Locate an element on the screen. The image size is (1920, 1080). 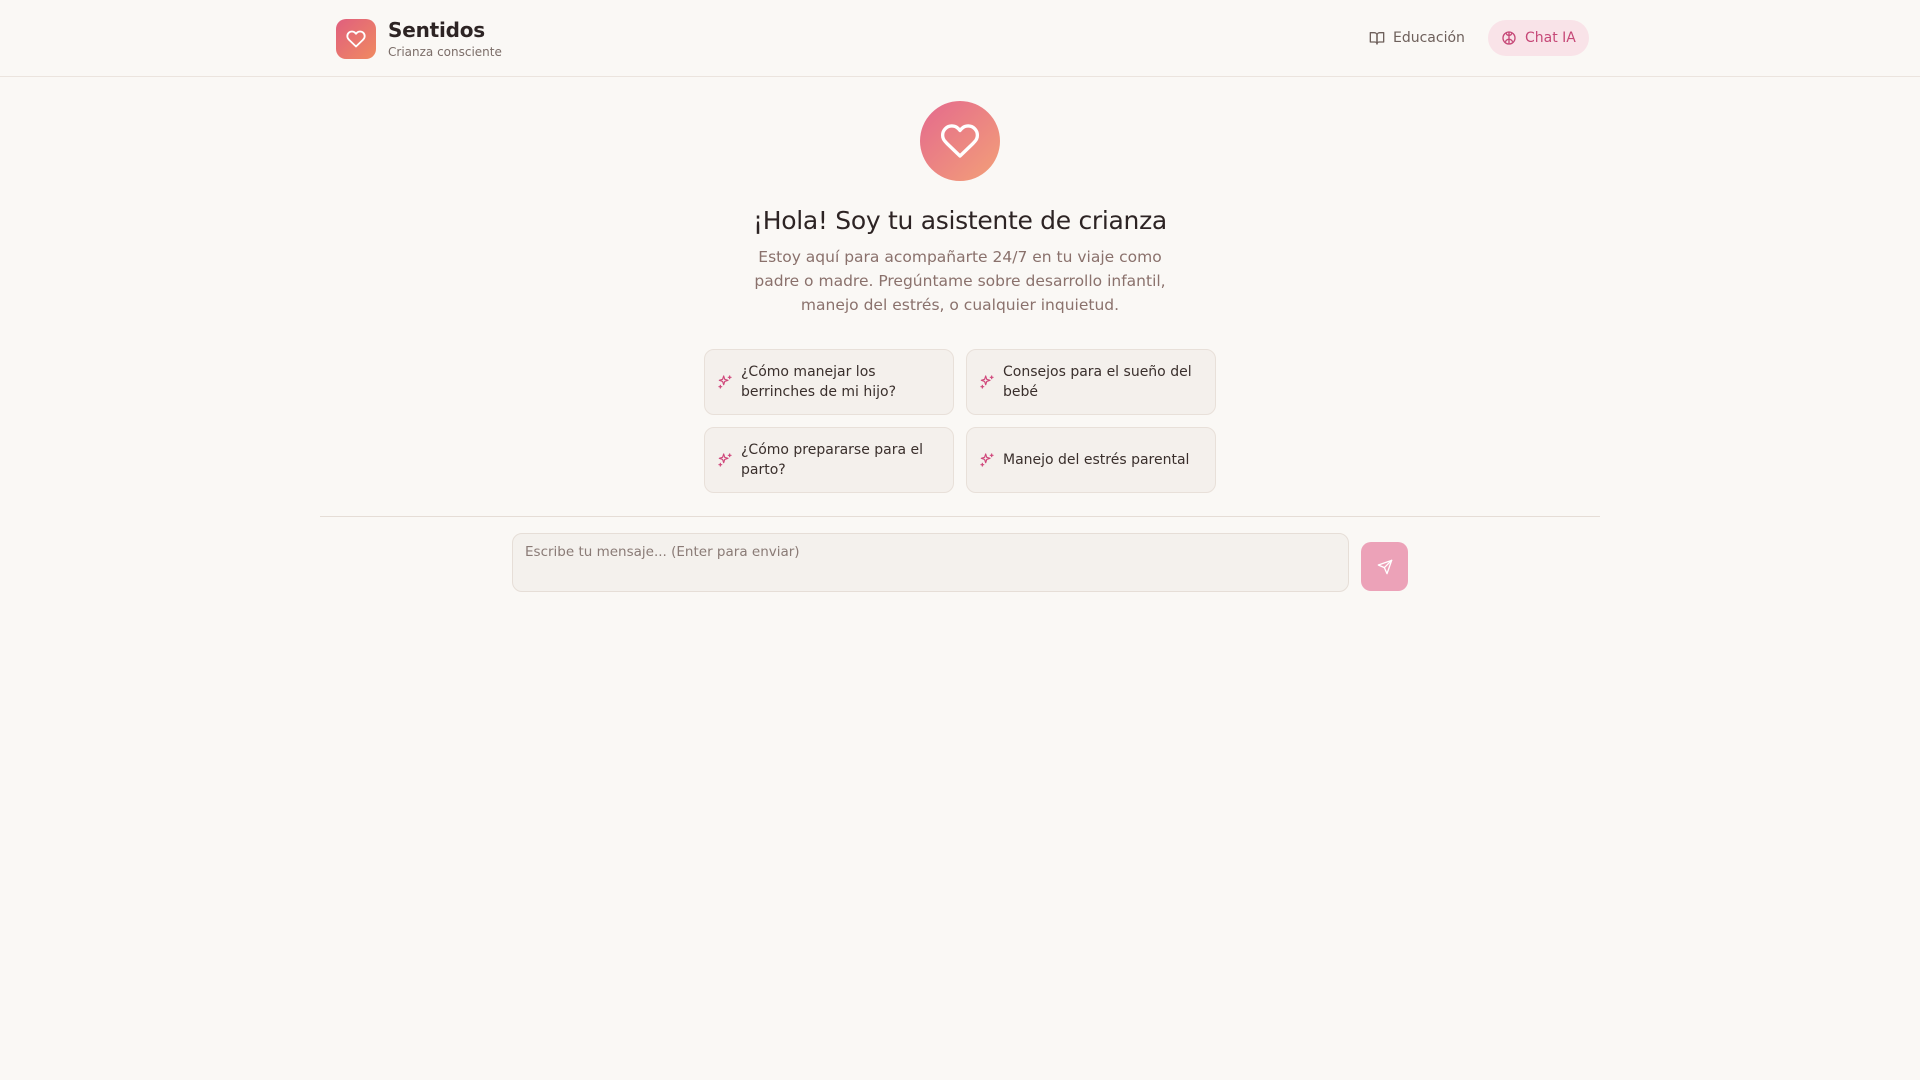
suggestion-berrinches: ¿Cómo manejar los berrinches de mi hijo? is located at coordinates (829, 382).